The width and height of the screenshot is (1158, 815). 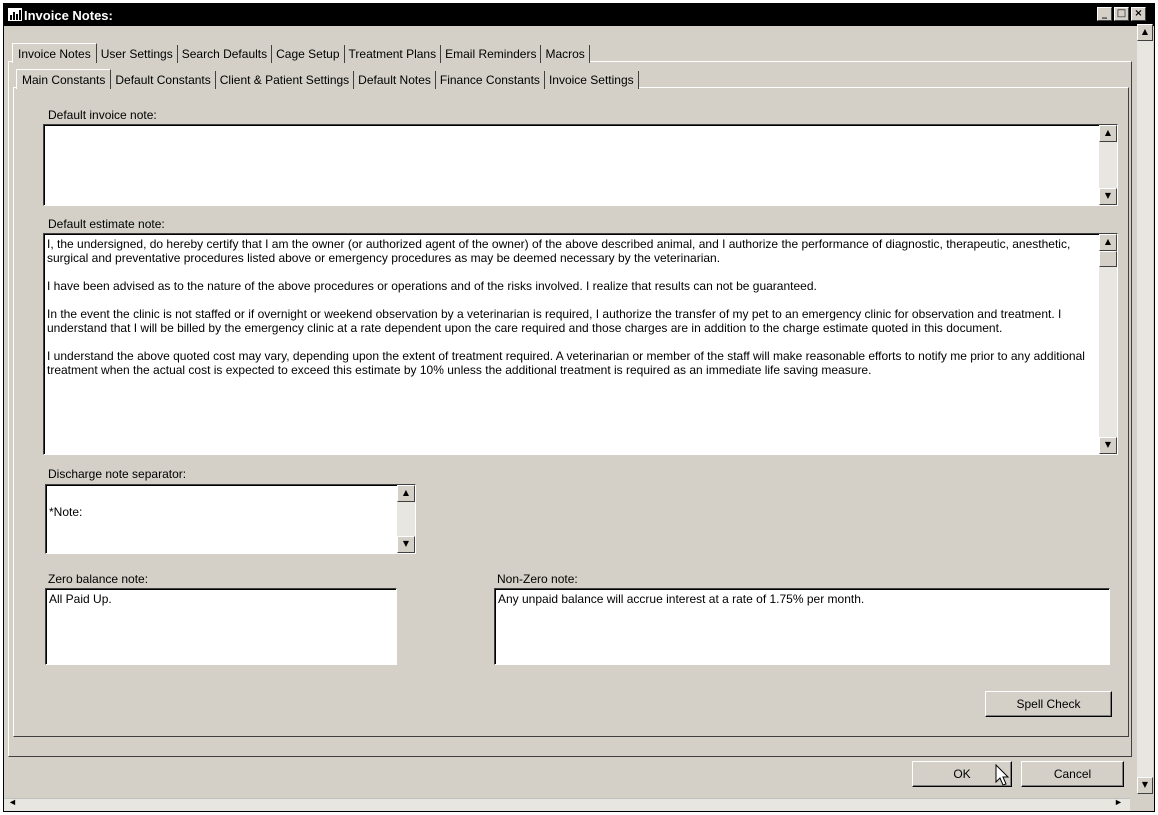 What do you see at coordinates (117, 474) in the screenshot?
I see `discharge-label: Discharge note separator:` at bounding box center [117, 474].